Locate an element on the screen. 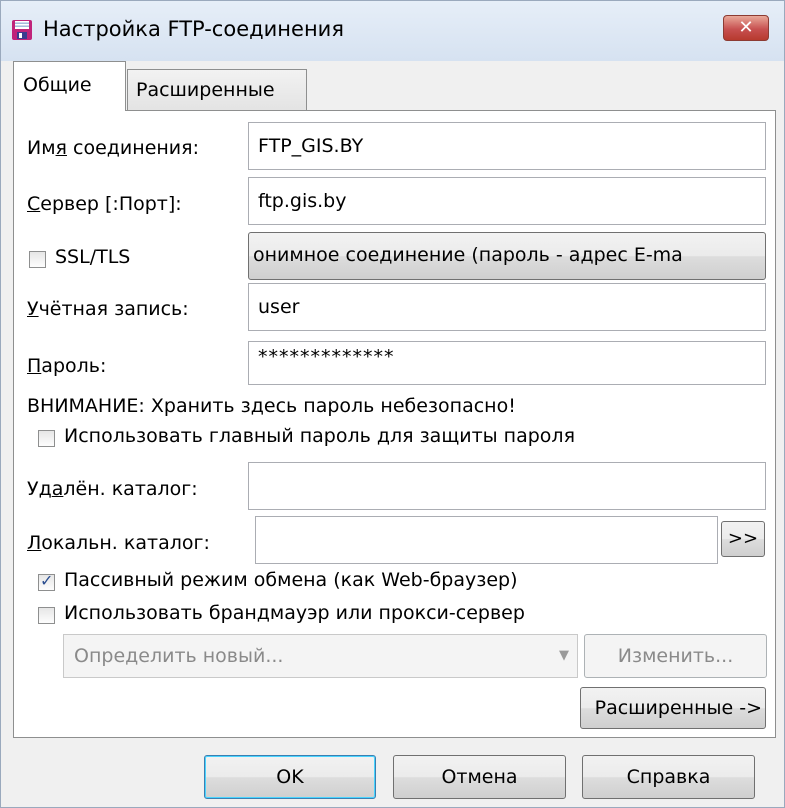  cancel-button: Отмена is located at coordinates (479, 777).